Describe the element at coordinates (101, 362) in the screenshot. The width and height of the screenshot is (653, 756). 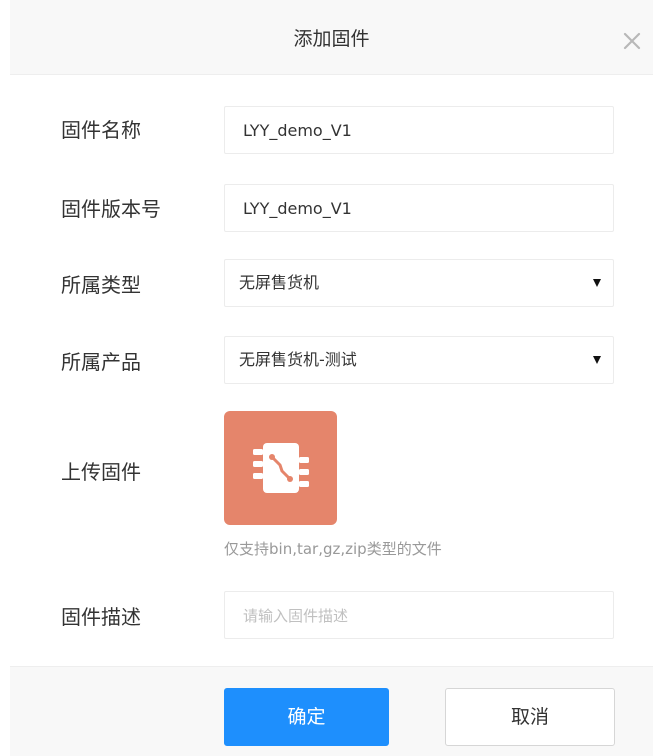
I see `product-label: 所属产品` at that location.